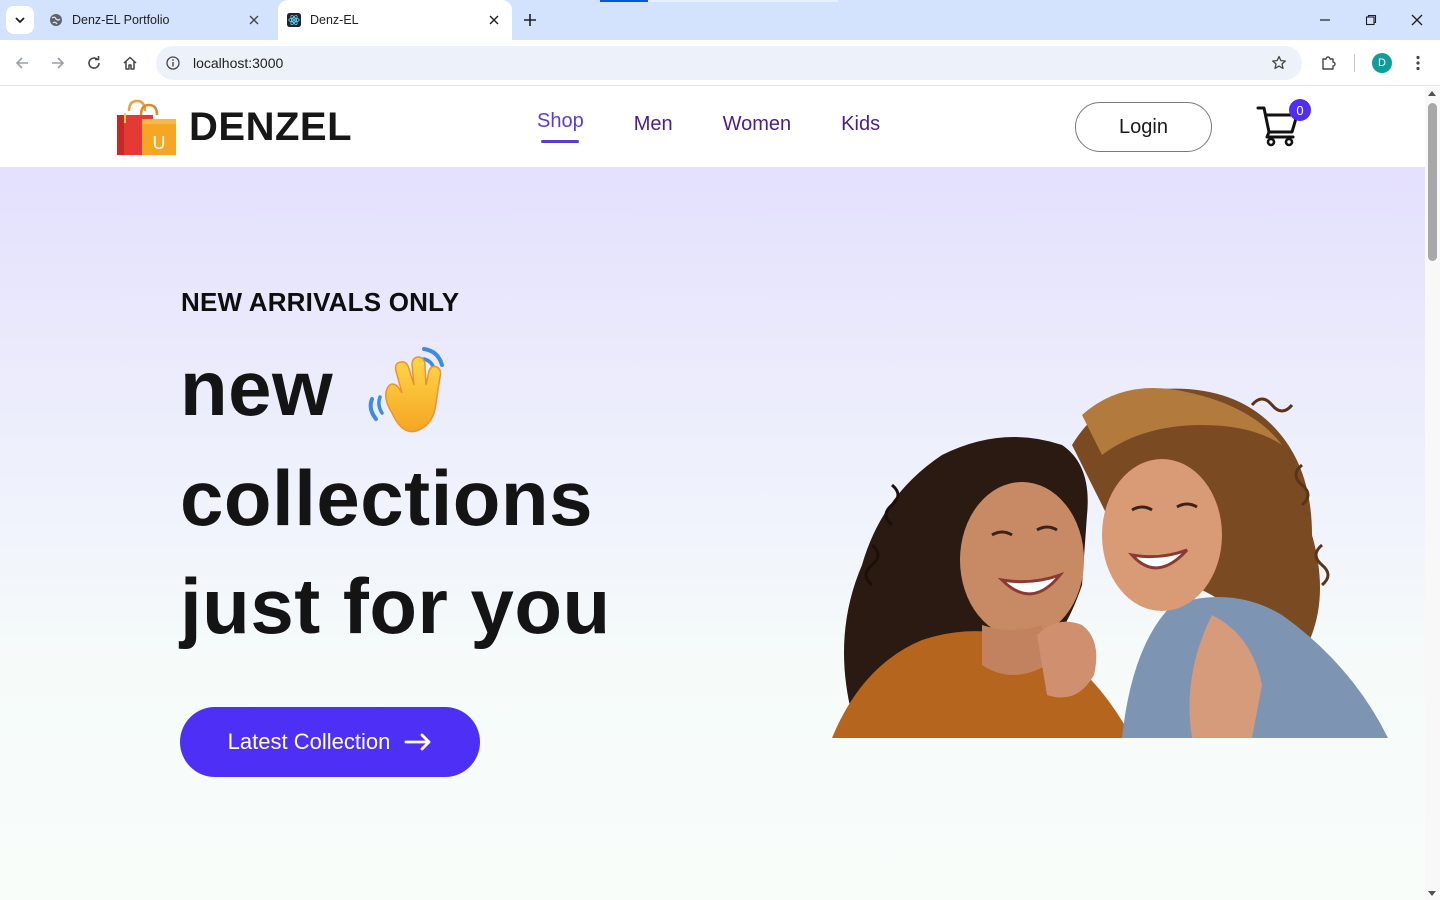 Image resolution: width=1440 pixels, height=900 pixels. What do you see at coordinates (159, 143) in the screenshot?
I see `svg-text: U` at bounding box center [159, 143].